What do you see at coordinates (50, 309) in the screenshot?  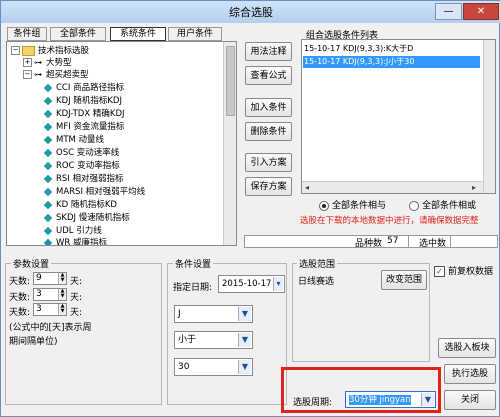 I see `days-field-3: 3 ▲ ▼` at bounding box center [50, 309].